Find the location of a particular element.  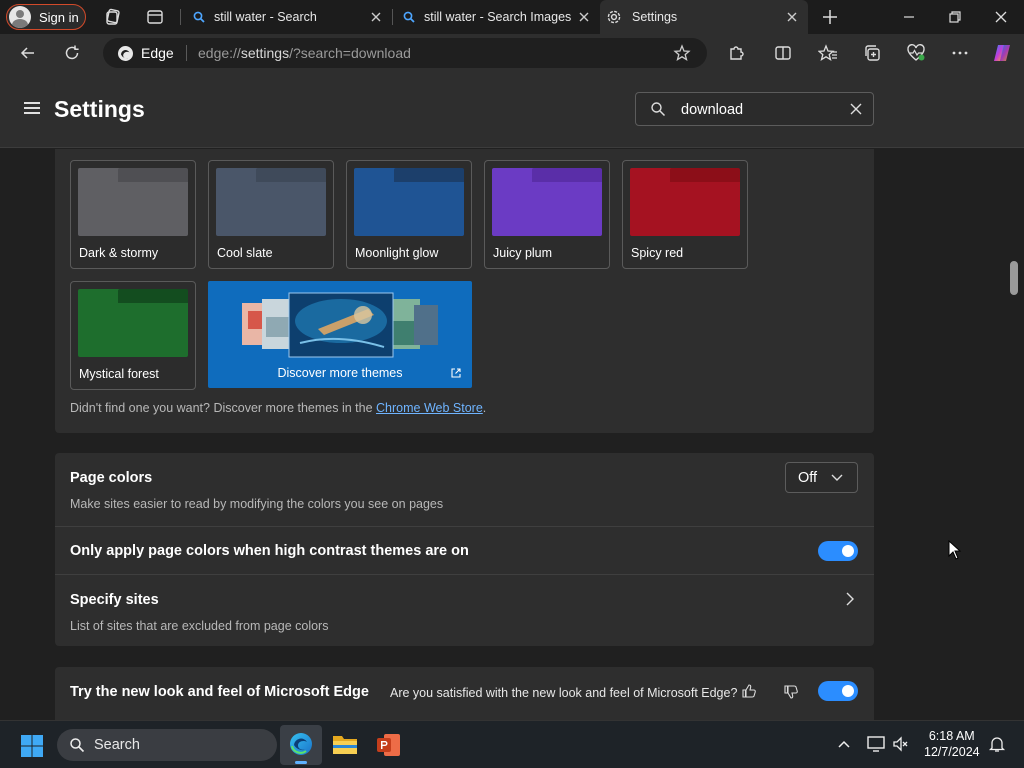

theme-tile-dark-stormy: Dark & stormy is located at coordinates (133, 214).